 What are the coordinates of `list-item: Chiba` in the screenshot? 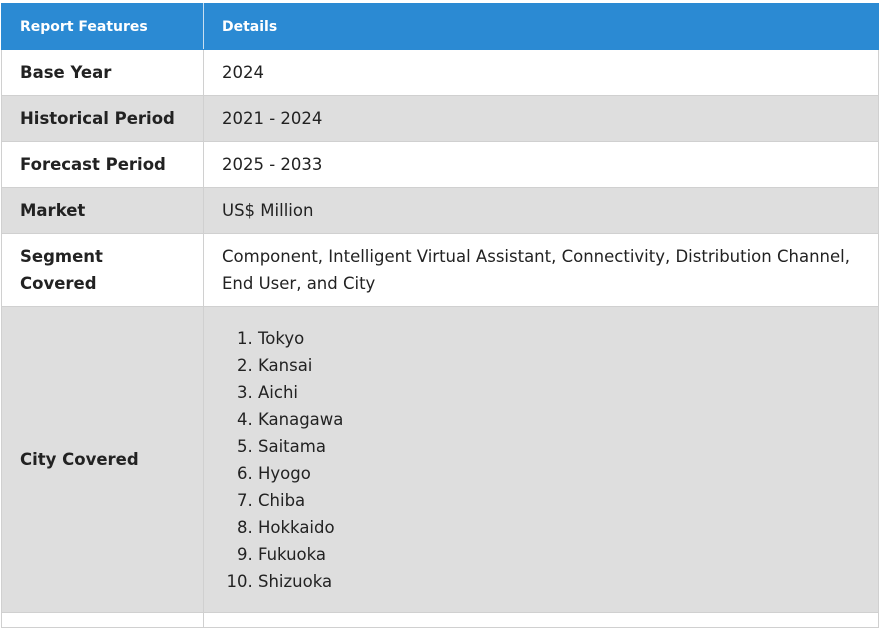 It's located at (559, 500).